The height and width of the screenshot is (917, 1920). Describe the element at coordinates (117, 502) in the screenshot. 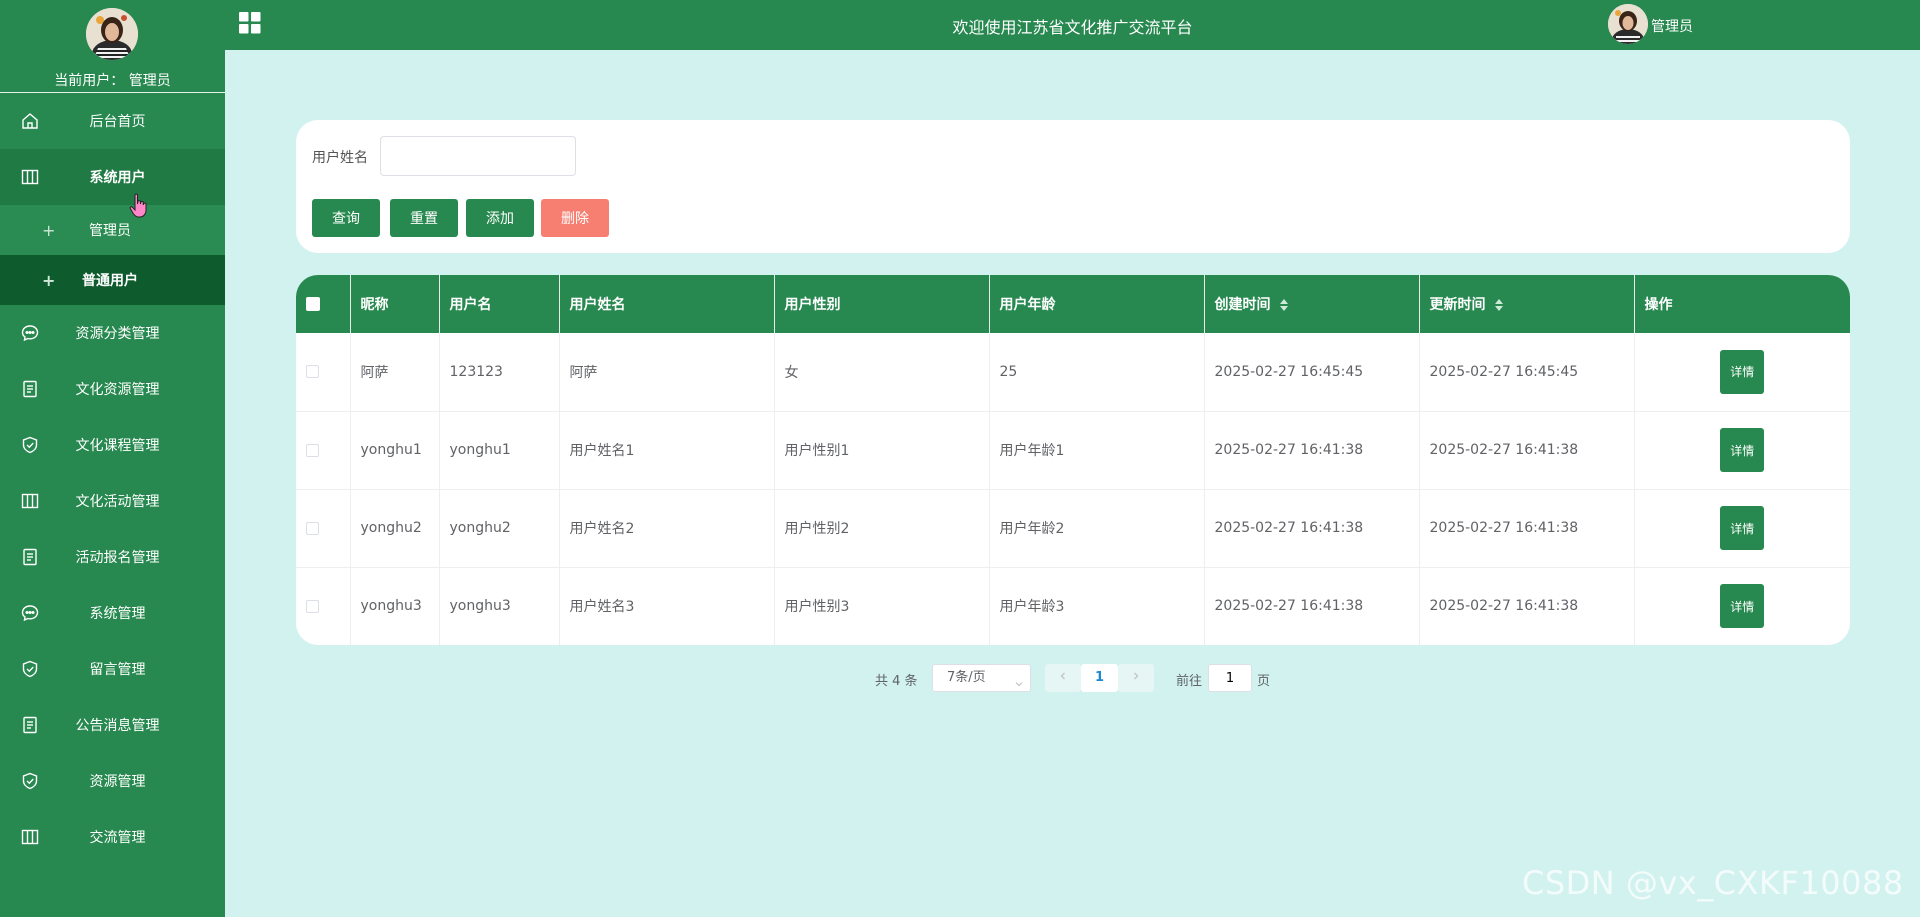

I see `sidebar-item-label: 文化活动管理` at that location.